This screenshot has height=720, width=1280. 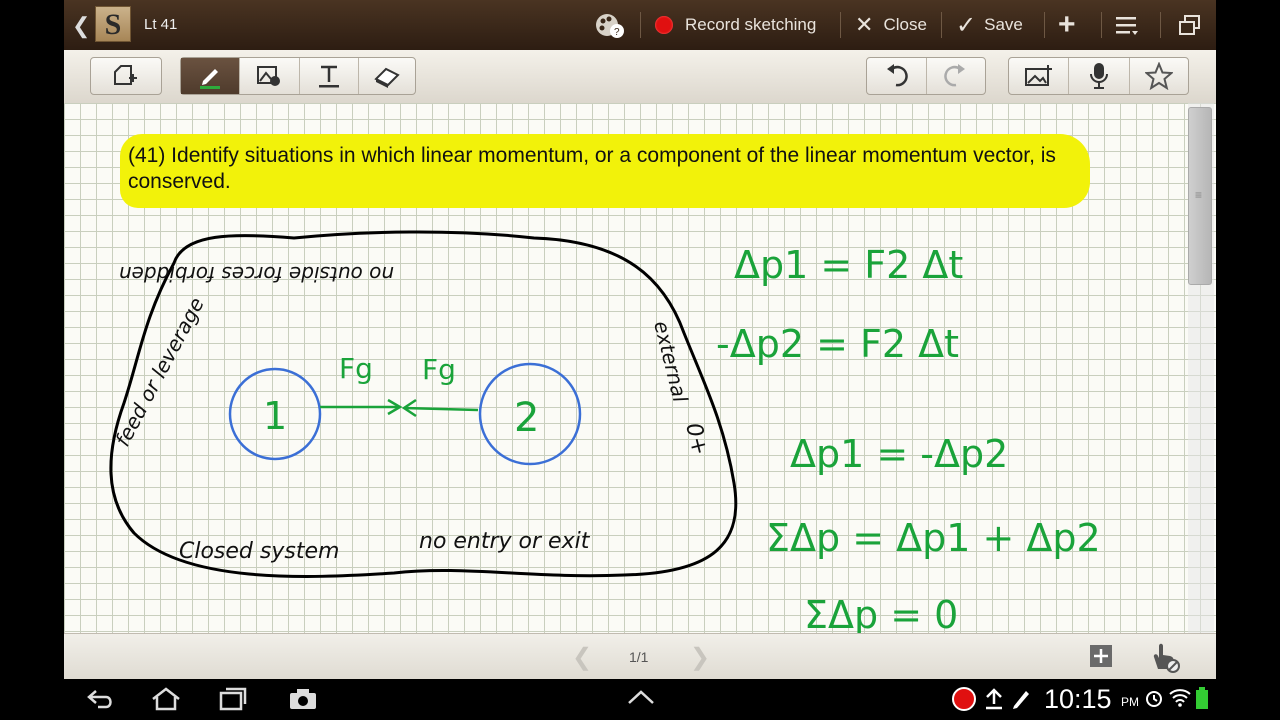 I want to click on force-label-1: Fg, so click(x=356, y=368).